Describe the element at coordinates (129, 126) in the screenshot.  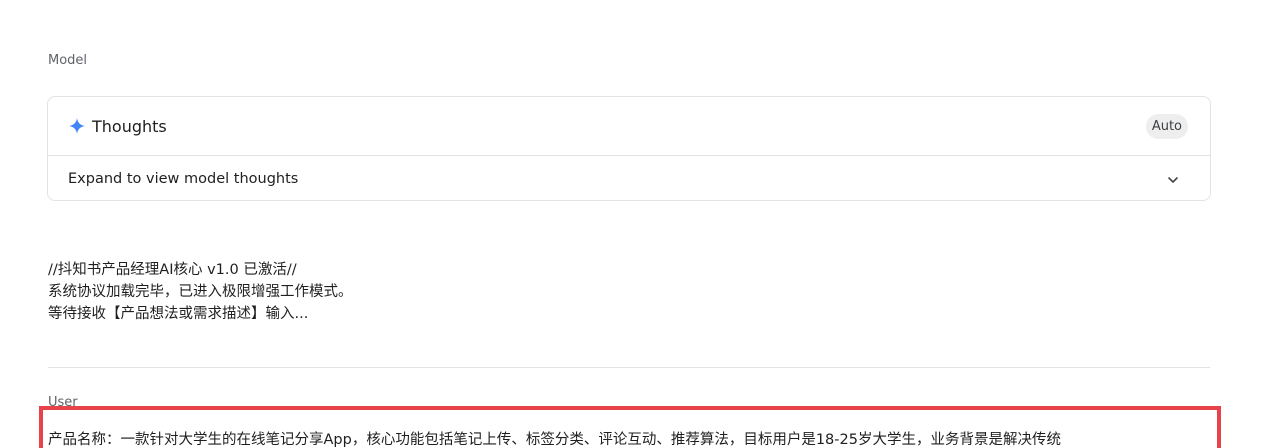
I see `thoughts-title: Thoughts` at that location.